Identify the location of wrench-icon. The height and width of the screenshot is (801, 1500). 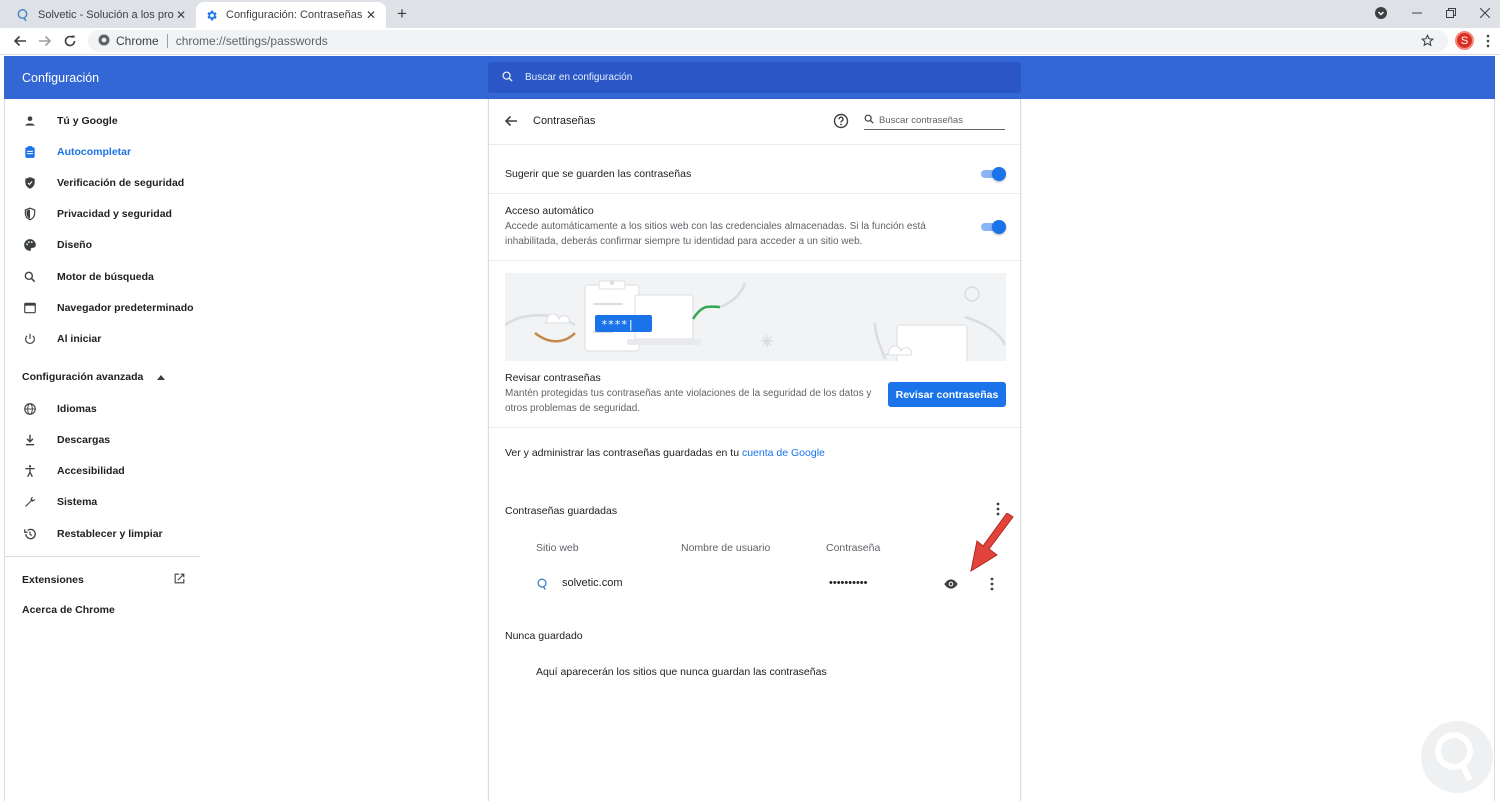
(30, 502).